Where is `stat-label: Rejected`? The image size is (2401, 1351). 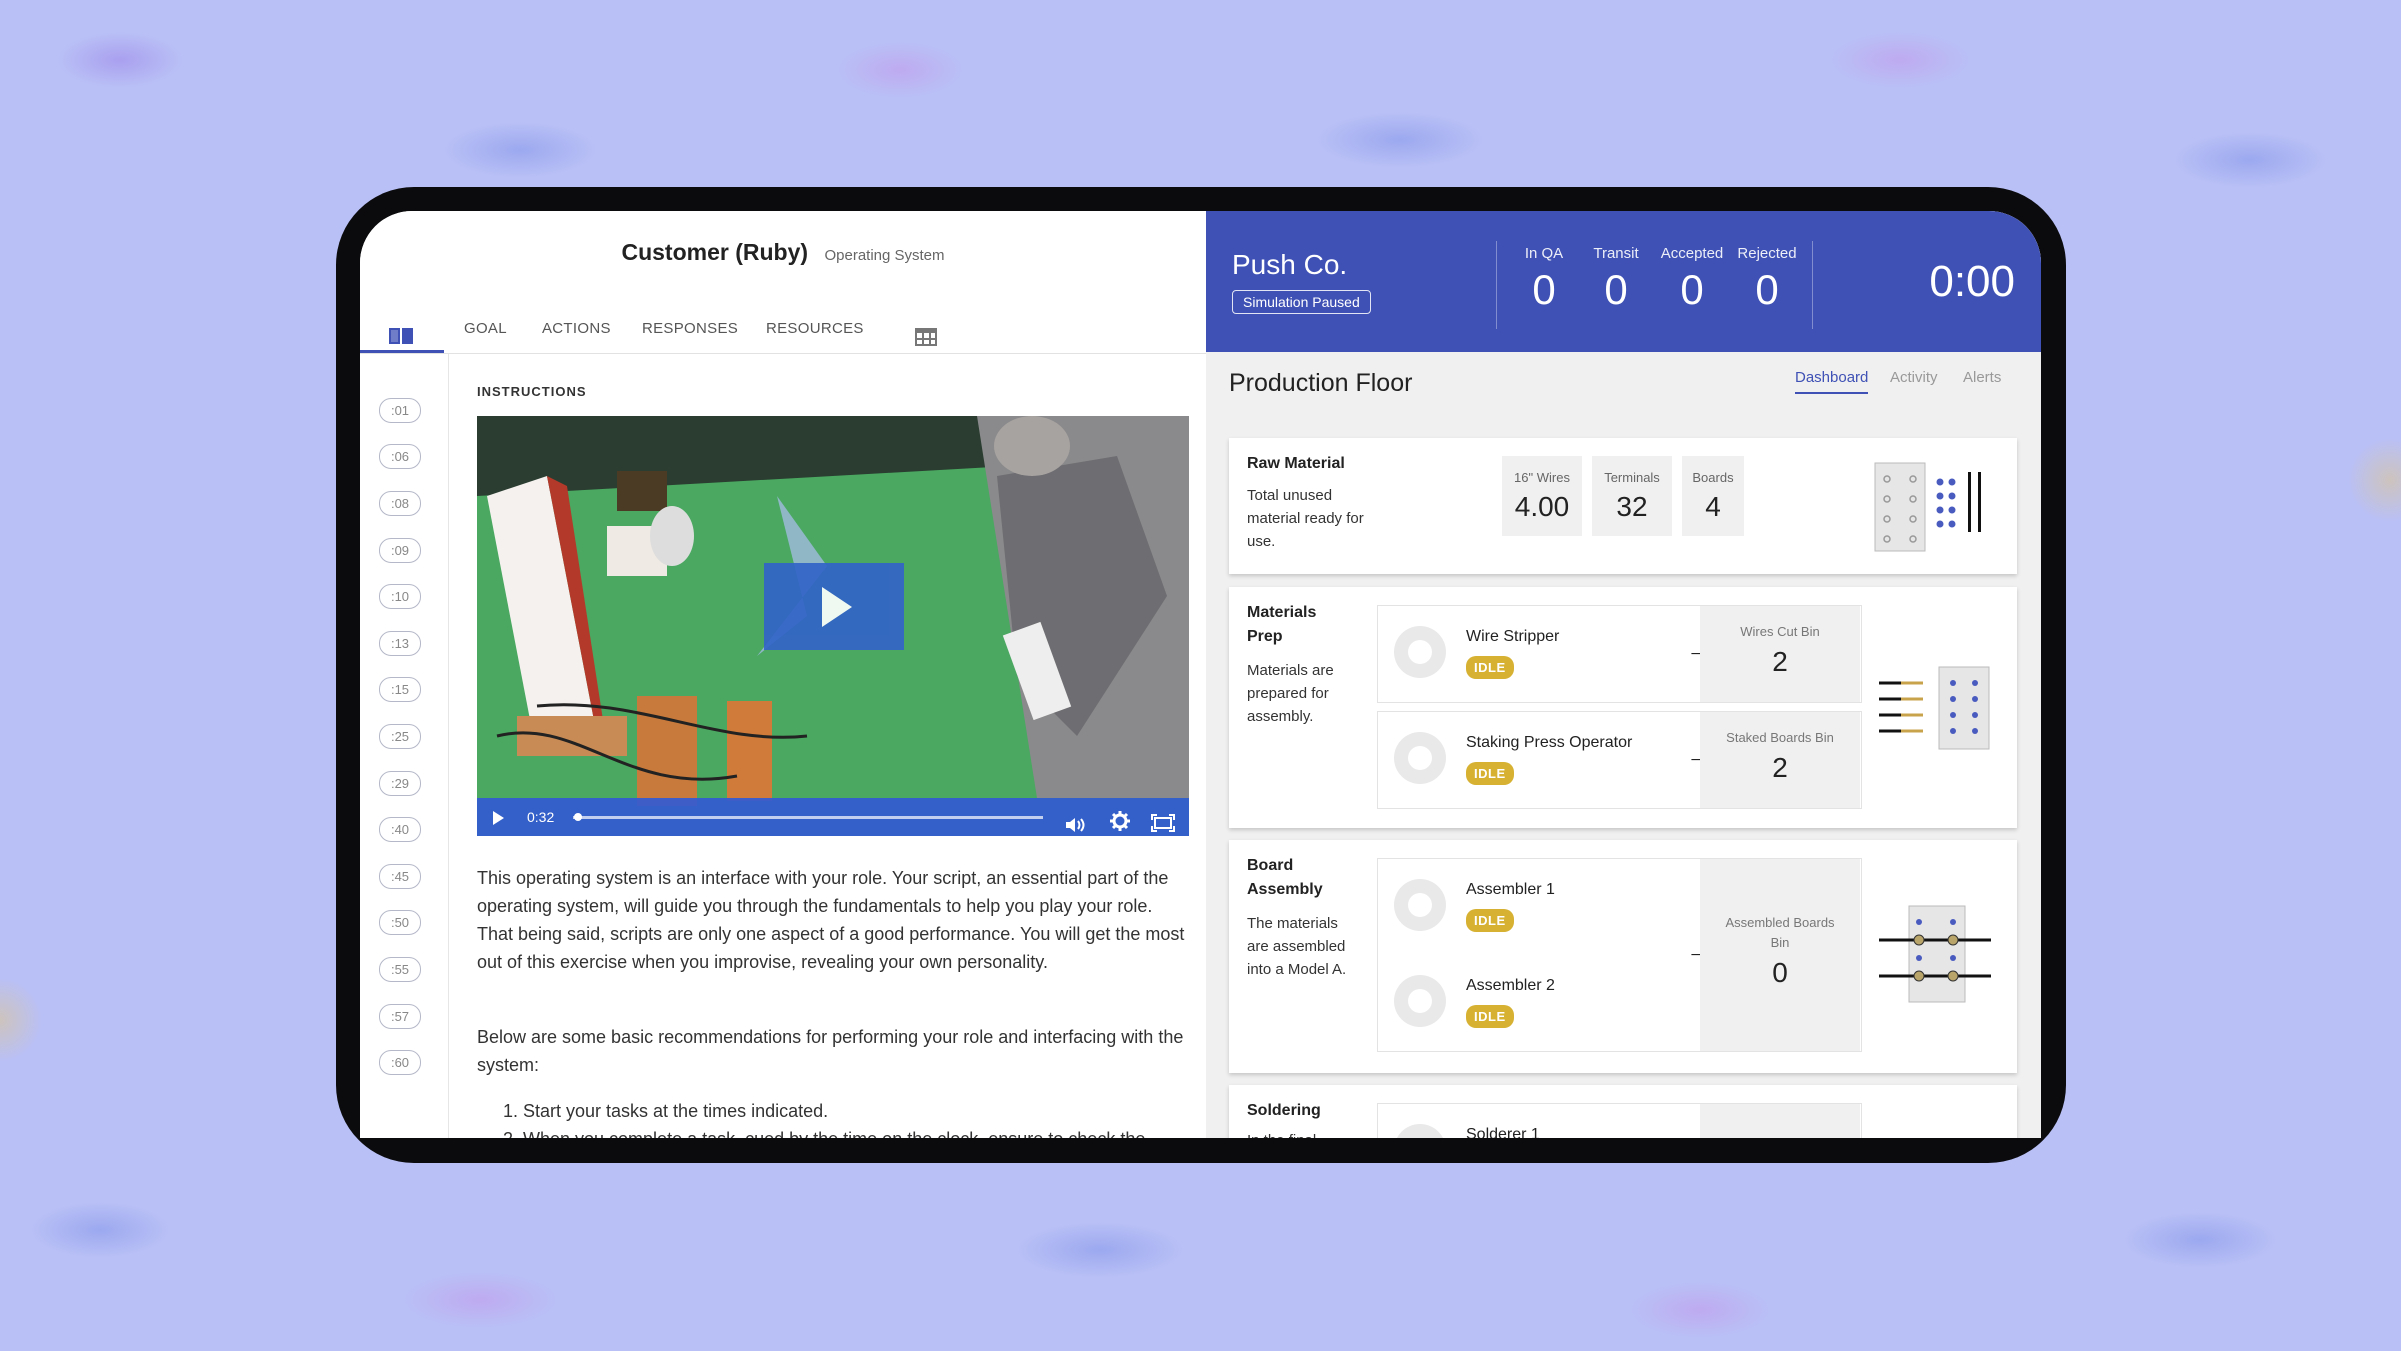 stat-label: Rejected is located at coordinates (1767, 253).